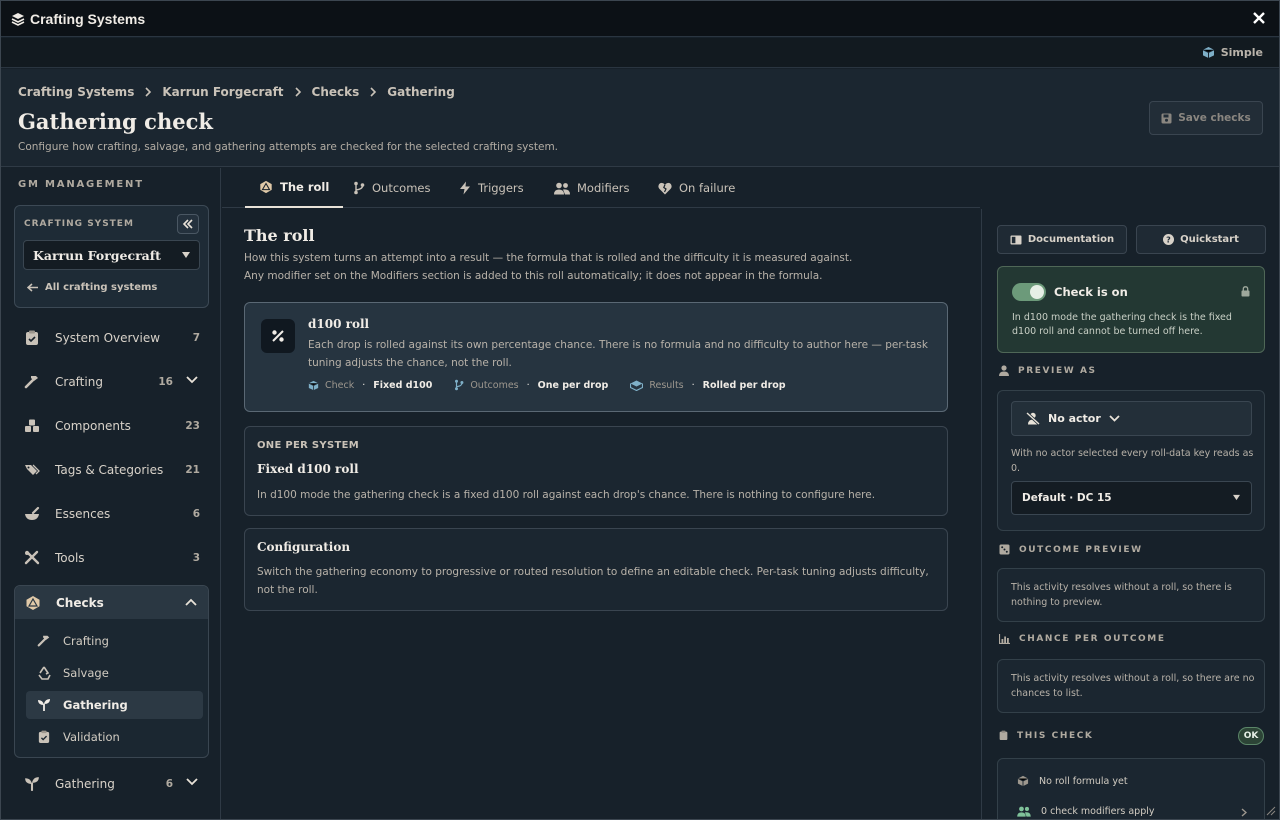 Image resolution: width=1280 pixels, height=820 pixels. I want to click on recycle-icon, so click(44, 673).